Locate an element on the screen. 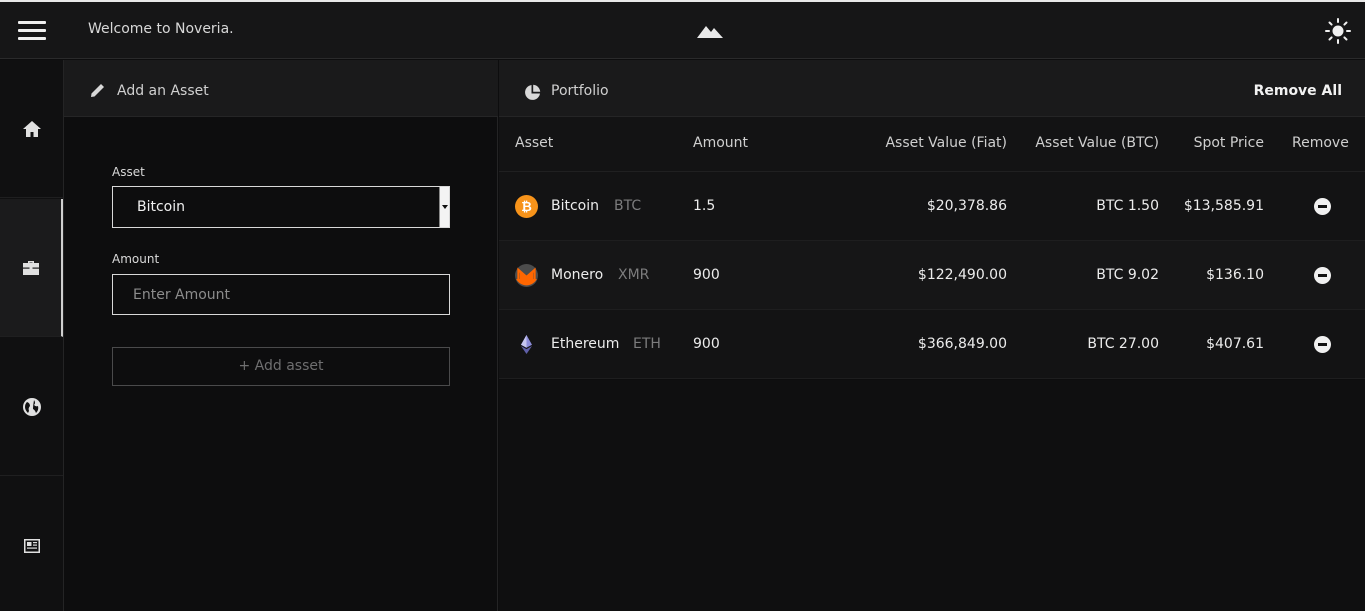 This screenshot has height=611, width=1365. asset-value-btc: BTC 1.50 is located at coordinates (1127, 206).